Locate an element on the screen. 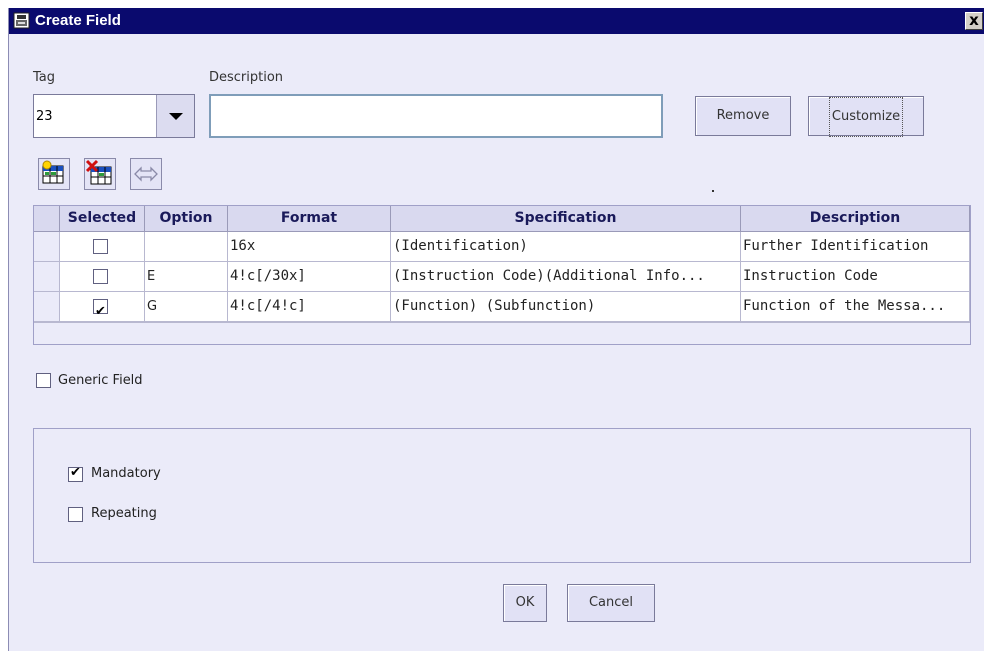 The width and height of the screenshot is (984, 651). cancel-button: Cancel is located at coordinates (611, 603).